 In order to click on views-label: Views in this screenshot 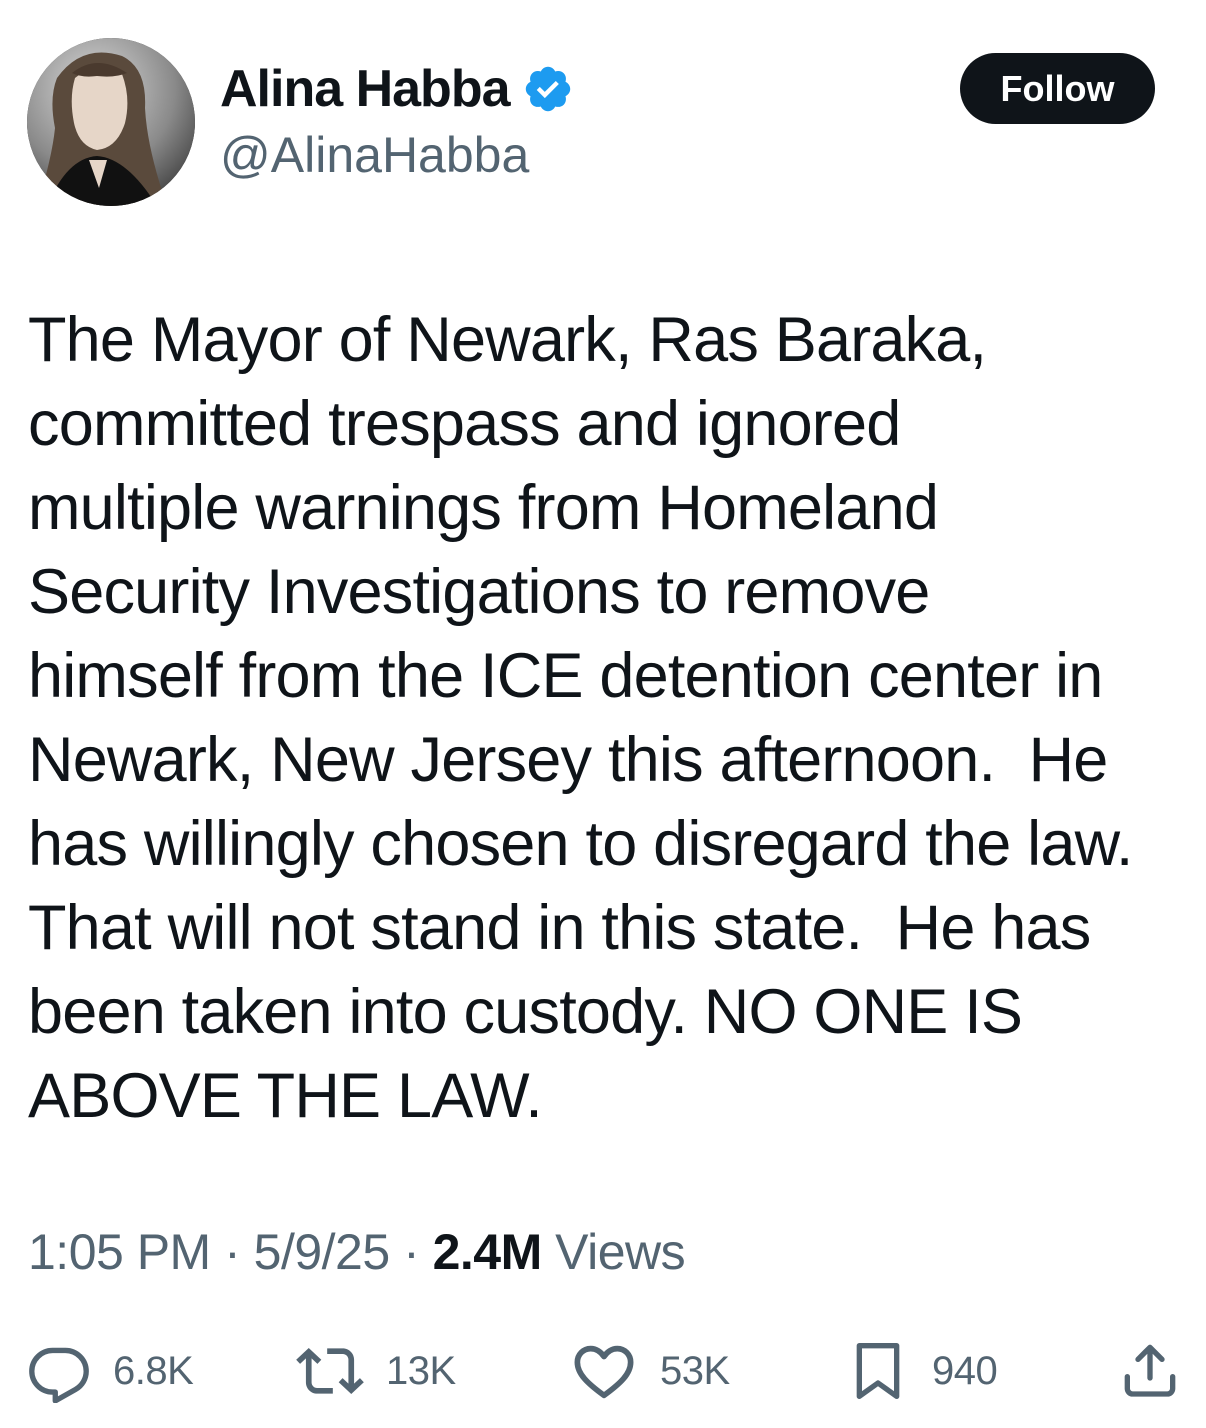, I will do `click(613, 1252)`.